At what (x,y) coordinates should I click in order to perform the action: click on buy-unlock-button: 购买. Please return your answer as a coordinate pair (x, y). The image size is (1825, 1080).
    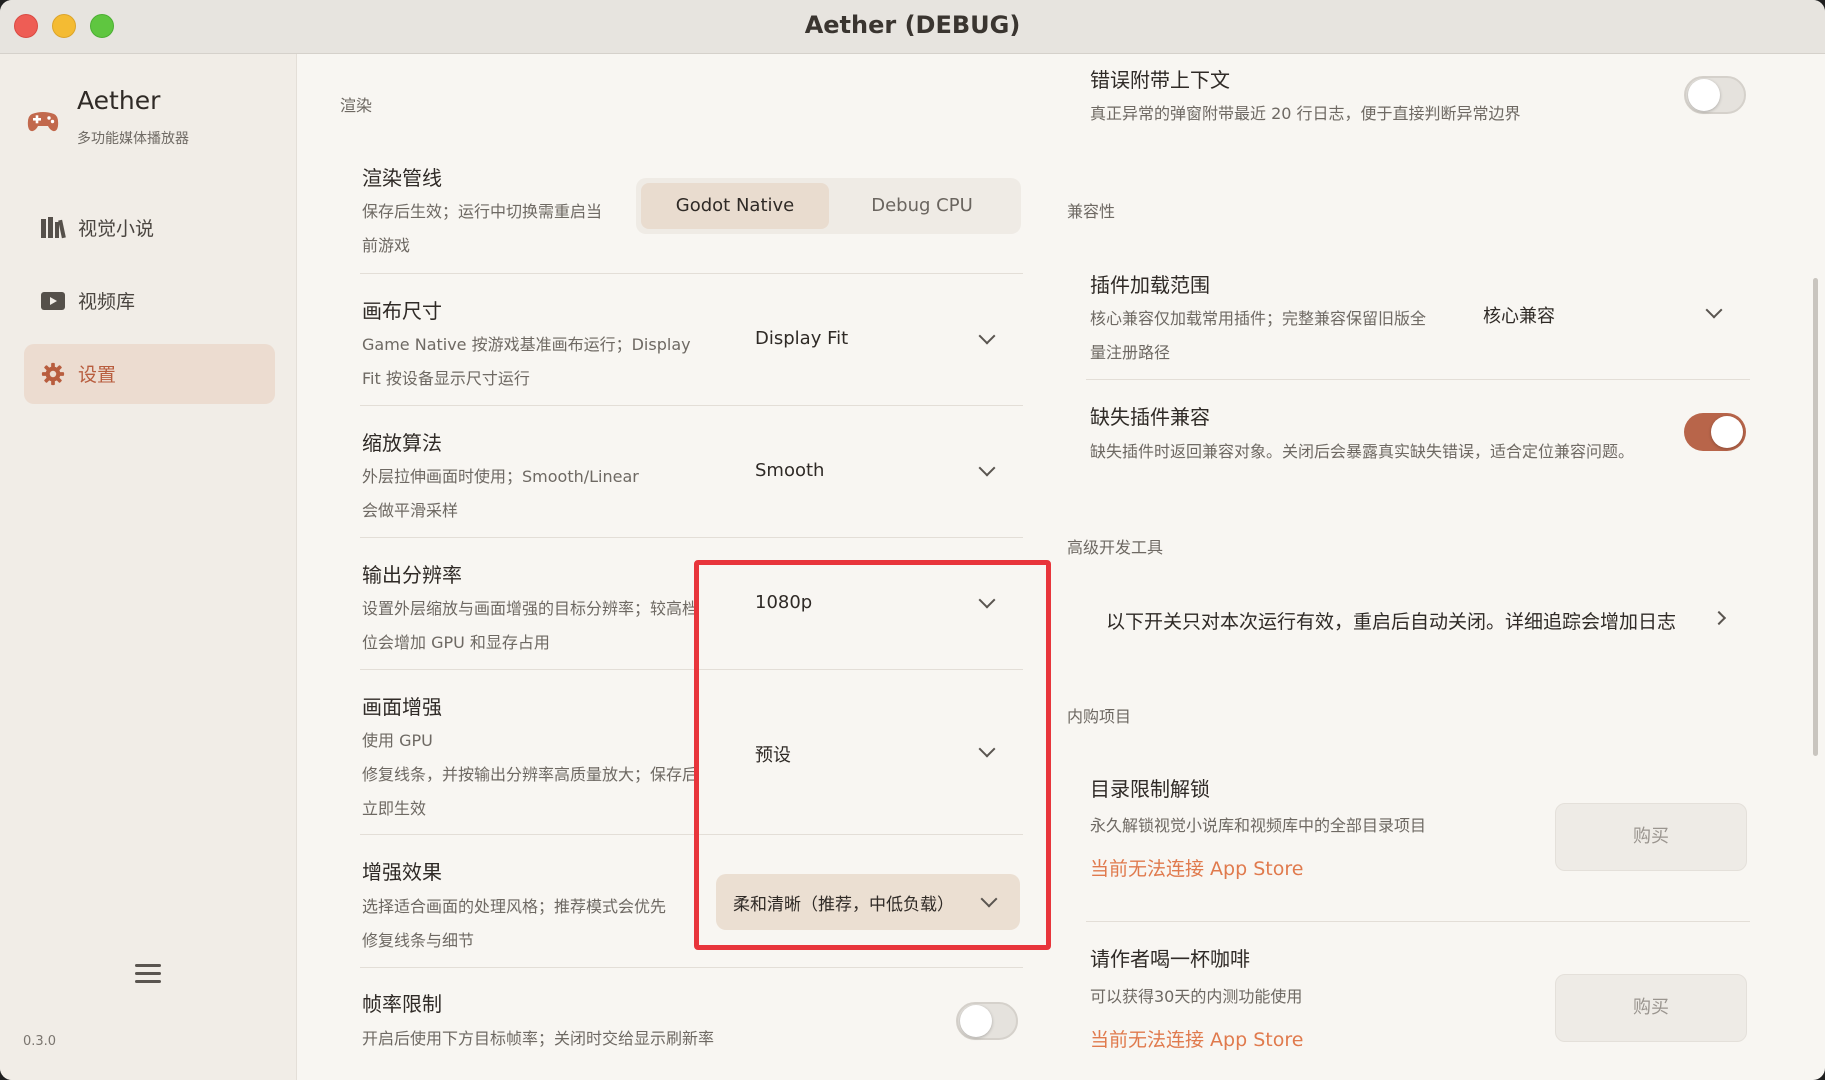
    Looking at the image, I should click on (1651, 837).